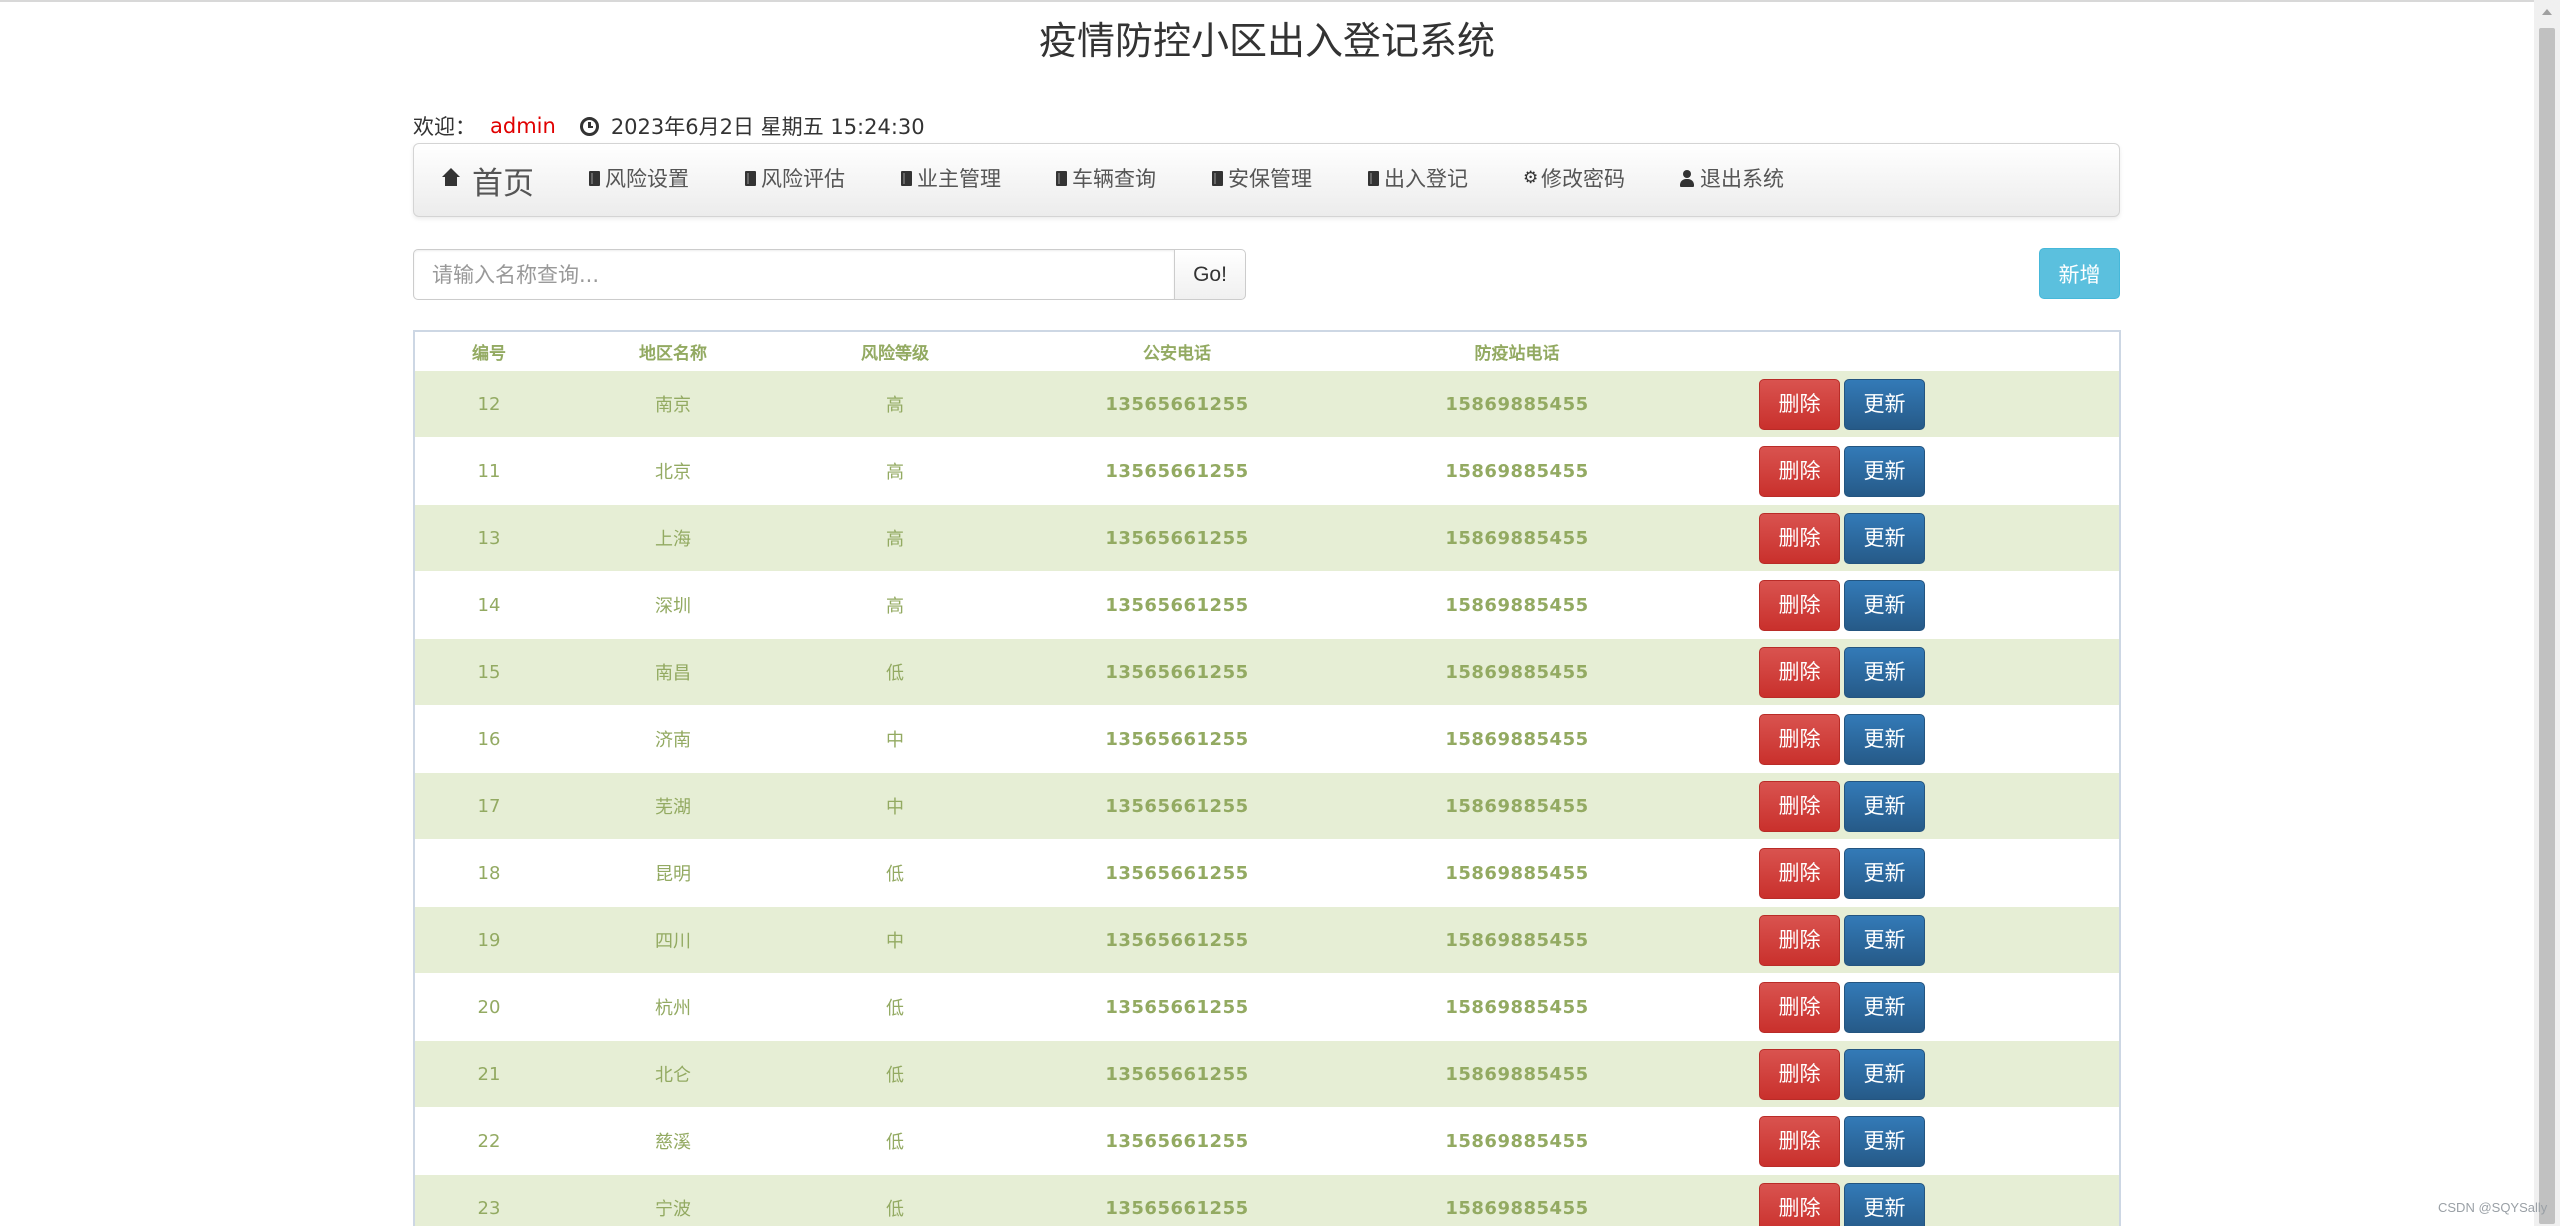 Image resolution: width=2560 pixels, height=1226 pixels. I want to click on cell-id: 21, so click(489, 1074).